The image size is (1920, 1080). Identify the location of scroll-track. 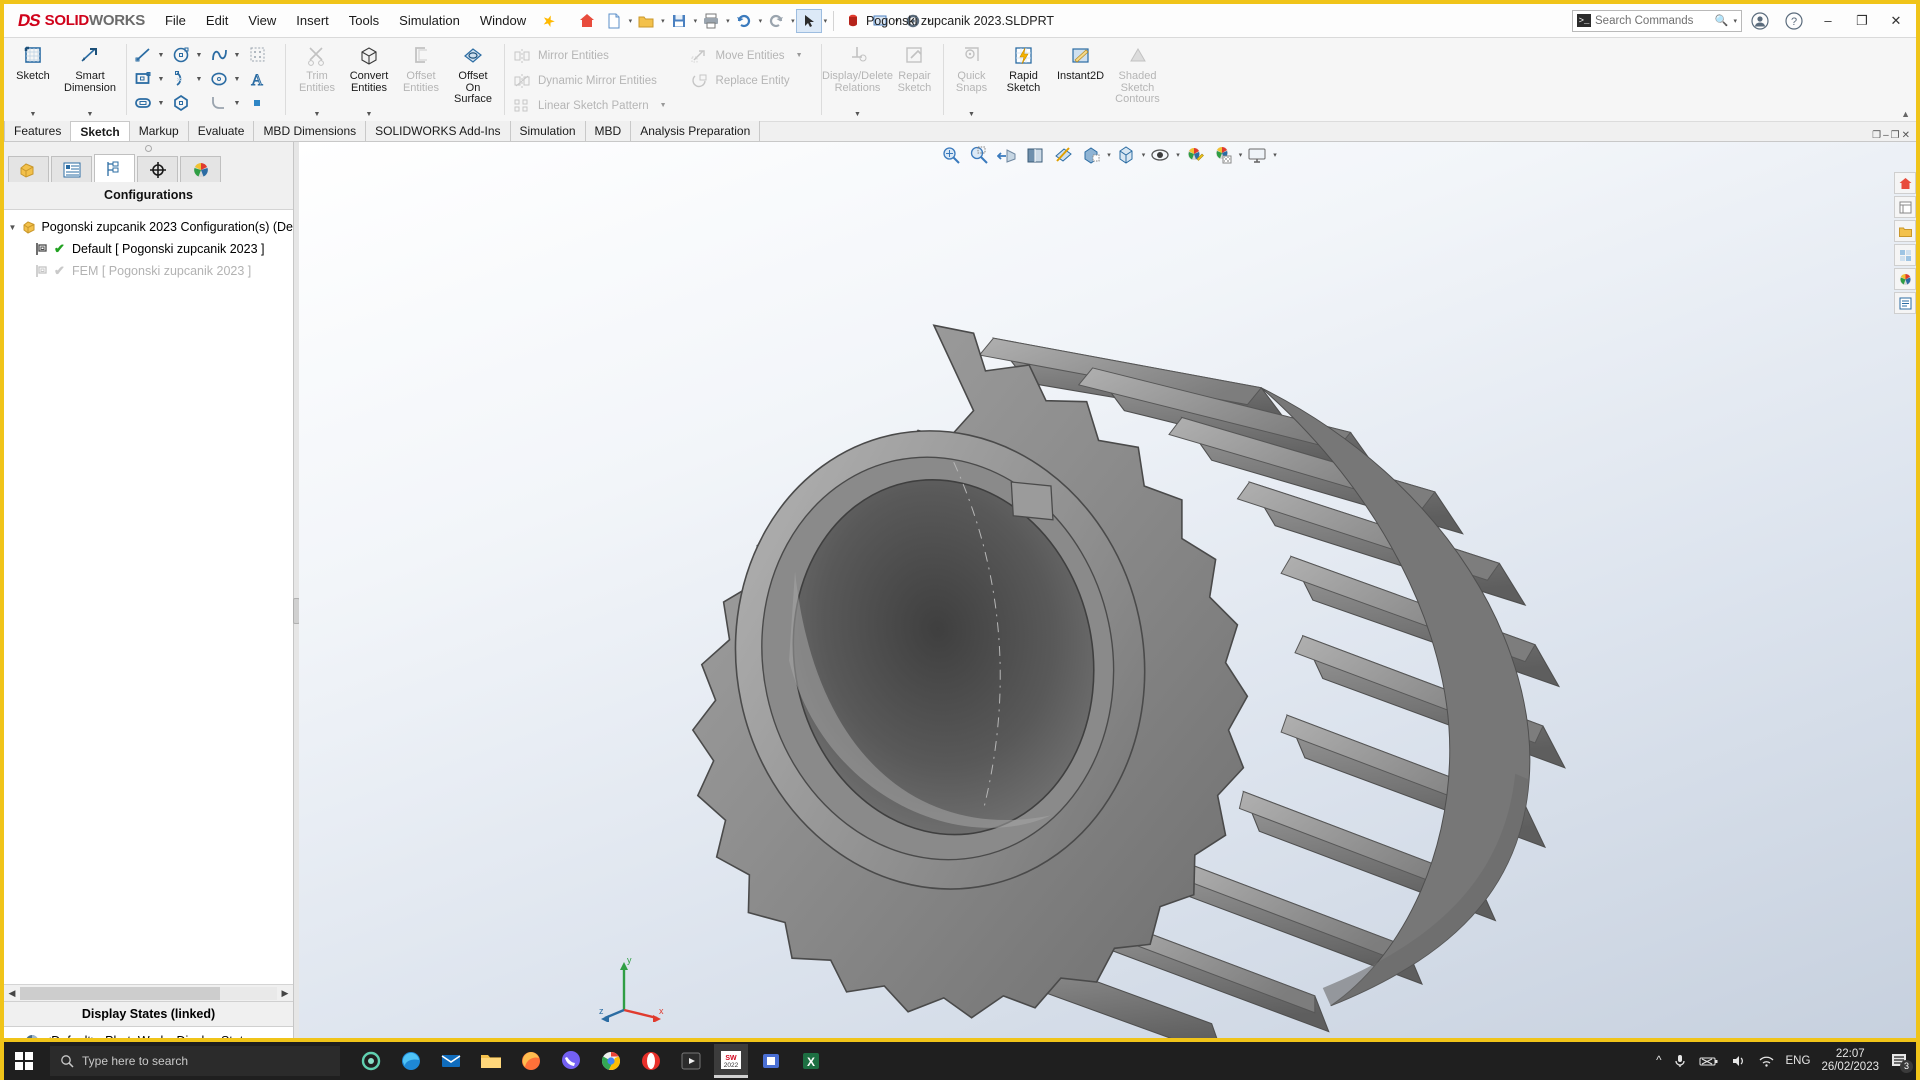
(148, 993).